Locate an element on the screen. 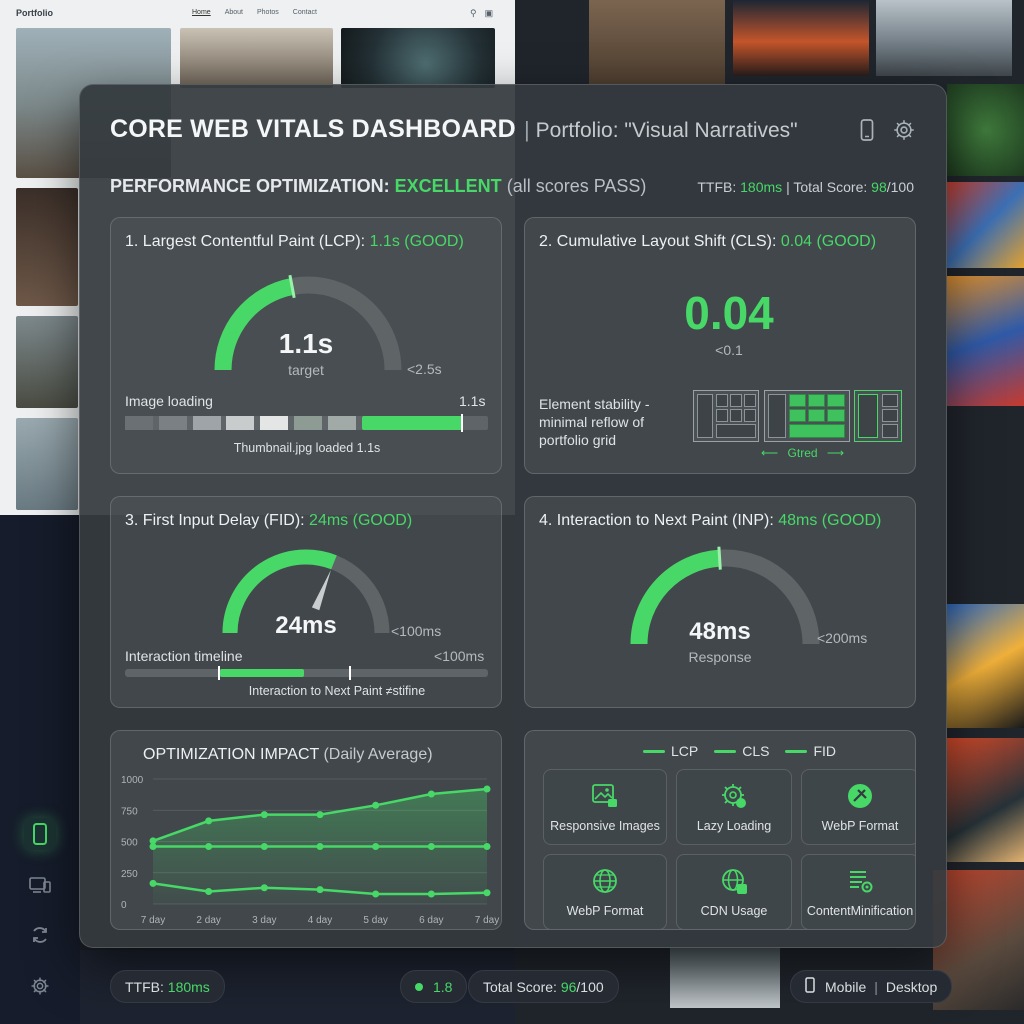  arrow-left-icon: ⟵ is located at coordinates (770, 453).